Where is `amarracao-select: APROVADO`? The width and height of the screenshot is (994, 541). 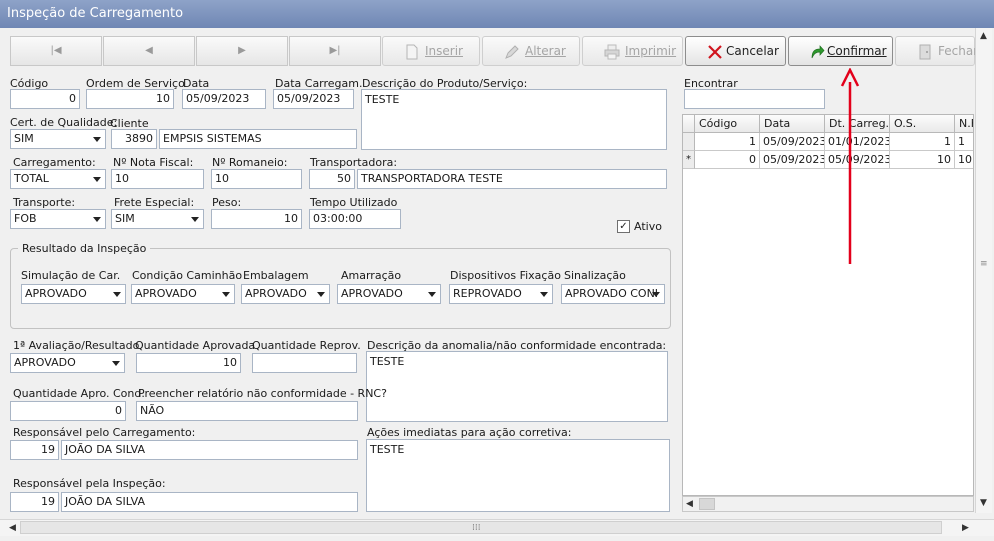 amarracao-select: APROVADO is located at coordinates (389, 294).